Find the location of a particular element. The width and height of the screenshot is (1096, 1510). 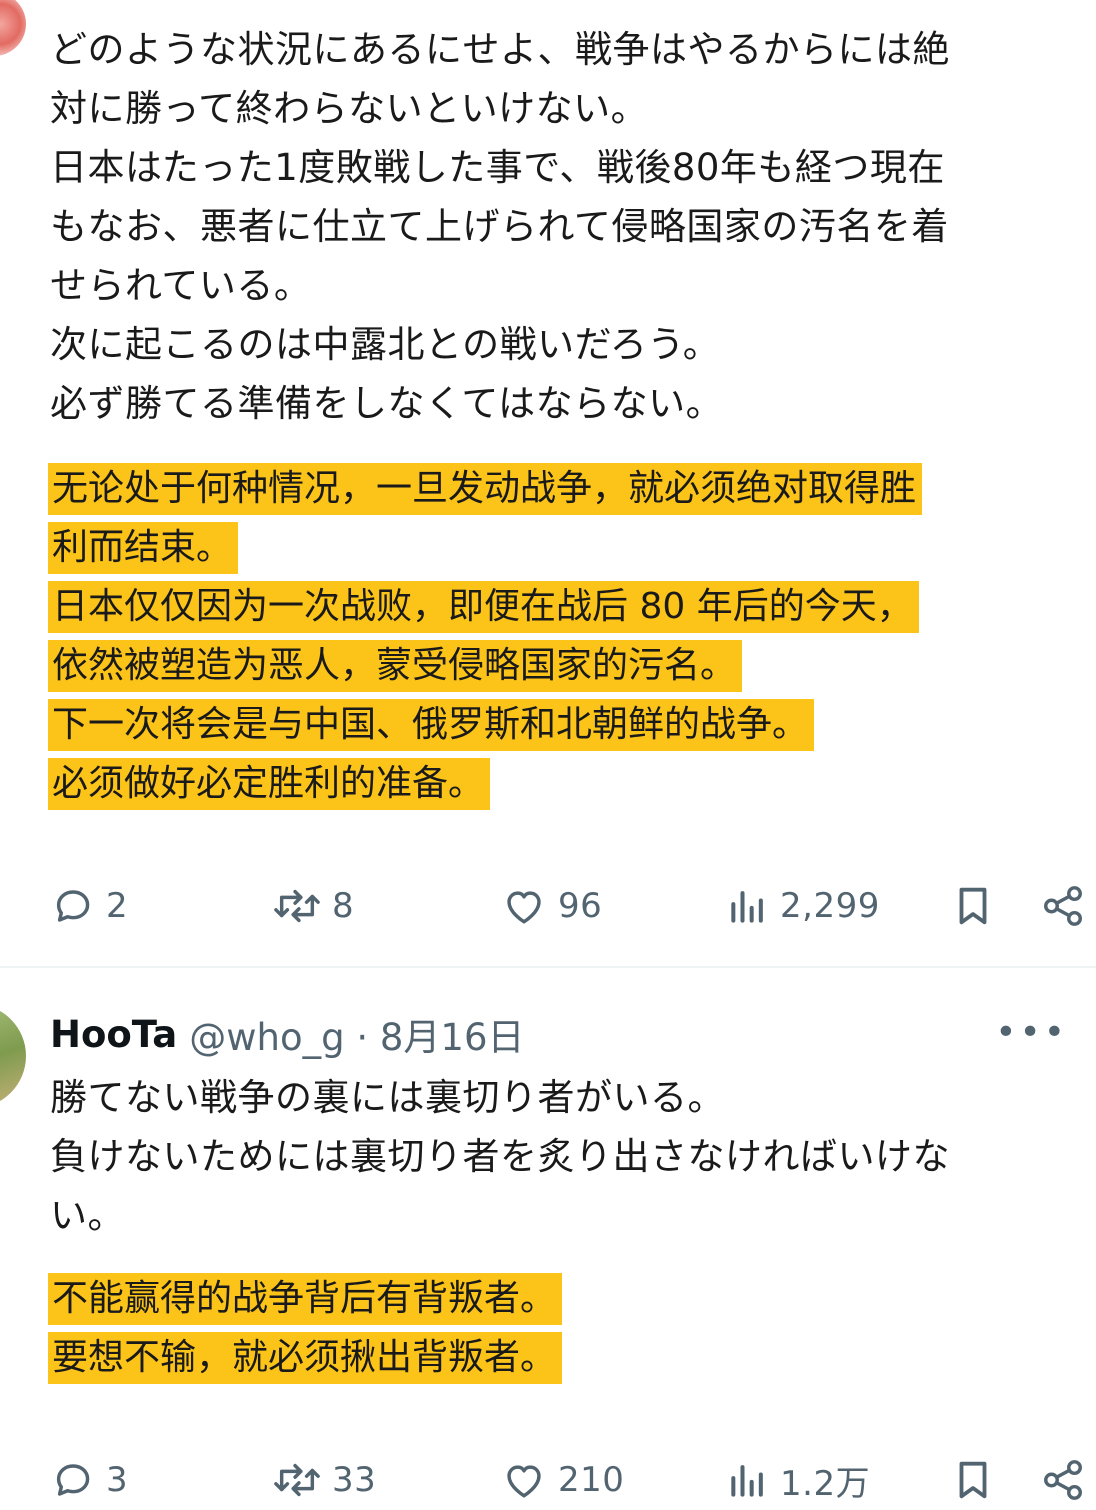

translation-line: 利而结束。 is located at coordinates (143, 548).